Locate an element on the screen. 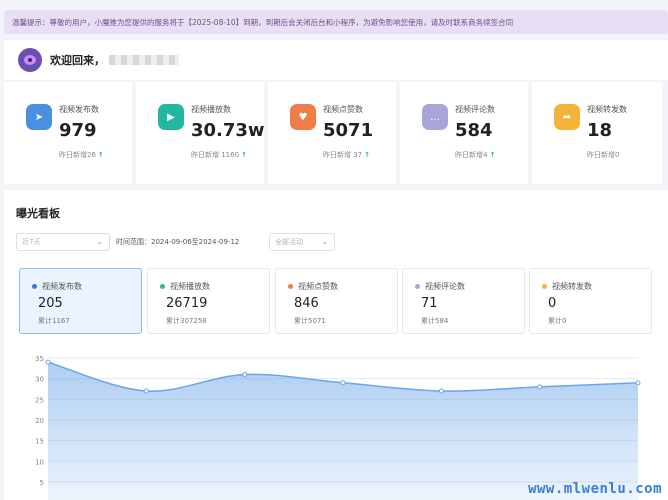  metric-value: 71 is located at coordinates (429, 303).